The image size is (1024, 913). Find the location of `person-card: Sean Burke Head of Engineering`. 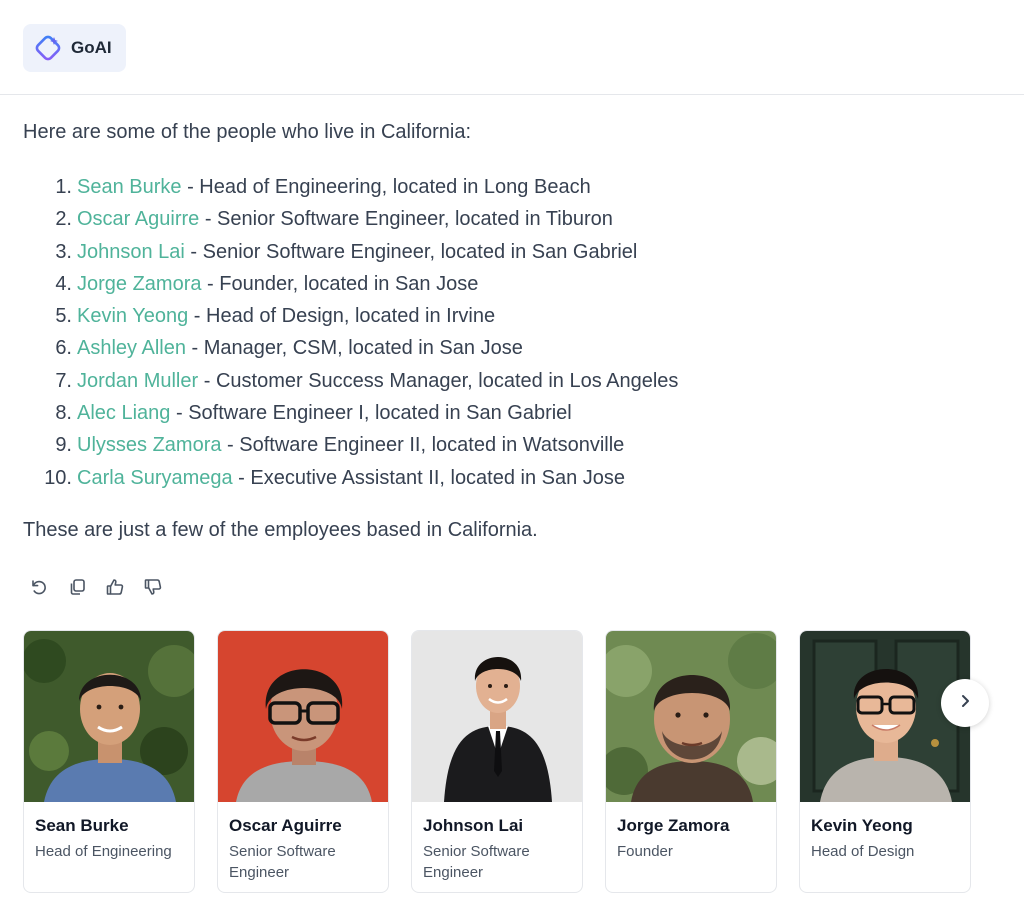

person-card: Sean Burke Head of Engineering is located at coordinates (109, 761).